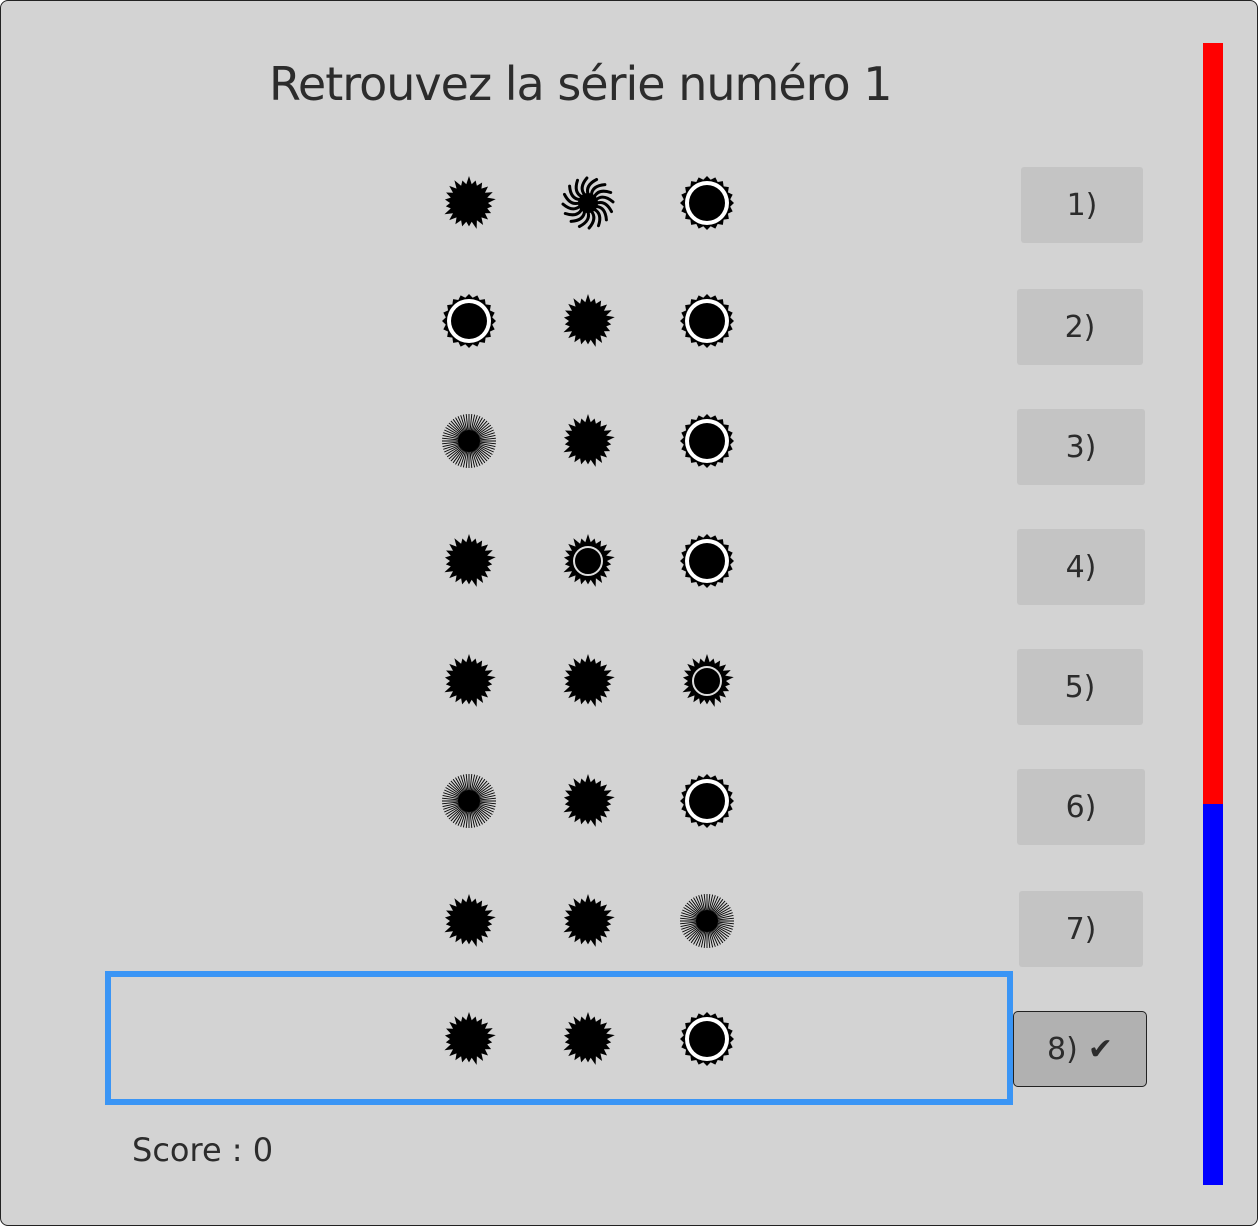 Image resolution: width=1258 pixels, height=1226 pixels. I want to click on page-title: Retrouvez la série numéro 1, so click(581, 84).